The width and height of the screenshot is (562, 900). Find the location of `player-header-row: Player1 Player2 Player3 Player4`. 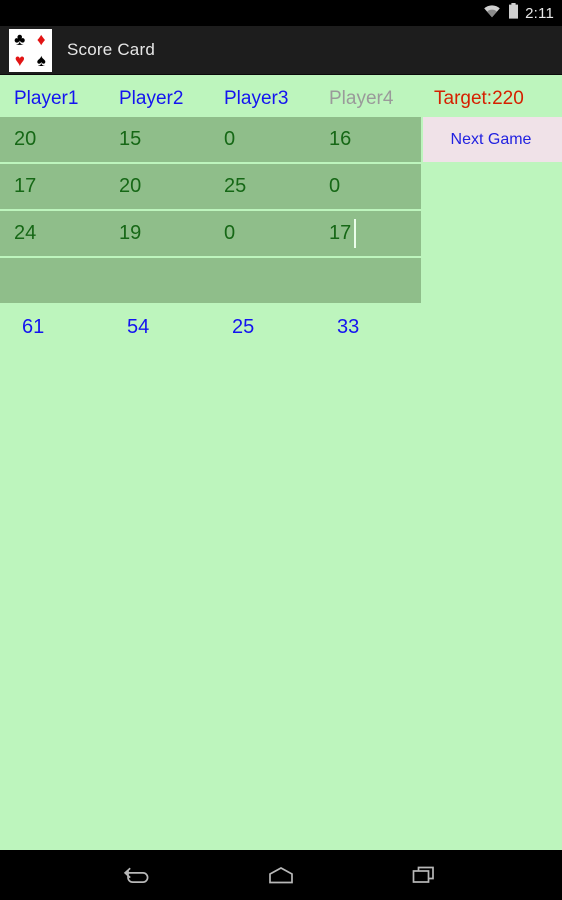

player-header-row: Player1 Player2 Player3 Player4 is located at coordinates (220, 99).